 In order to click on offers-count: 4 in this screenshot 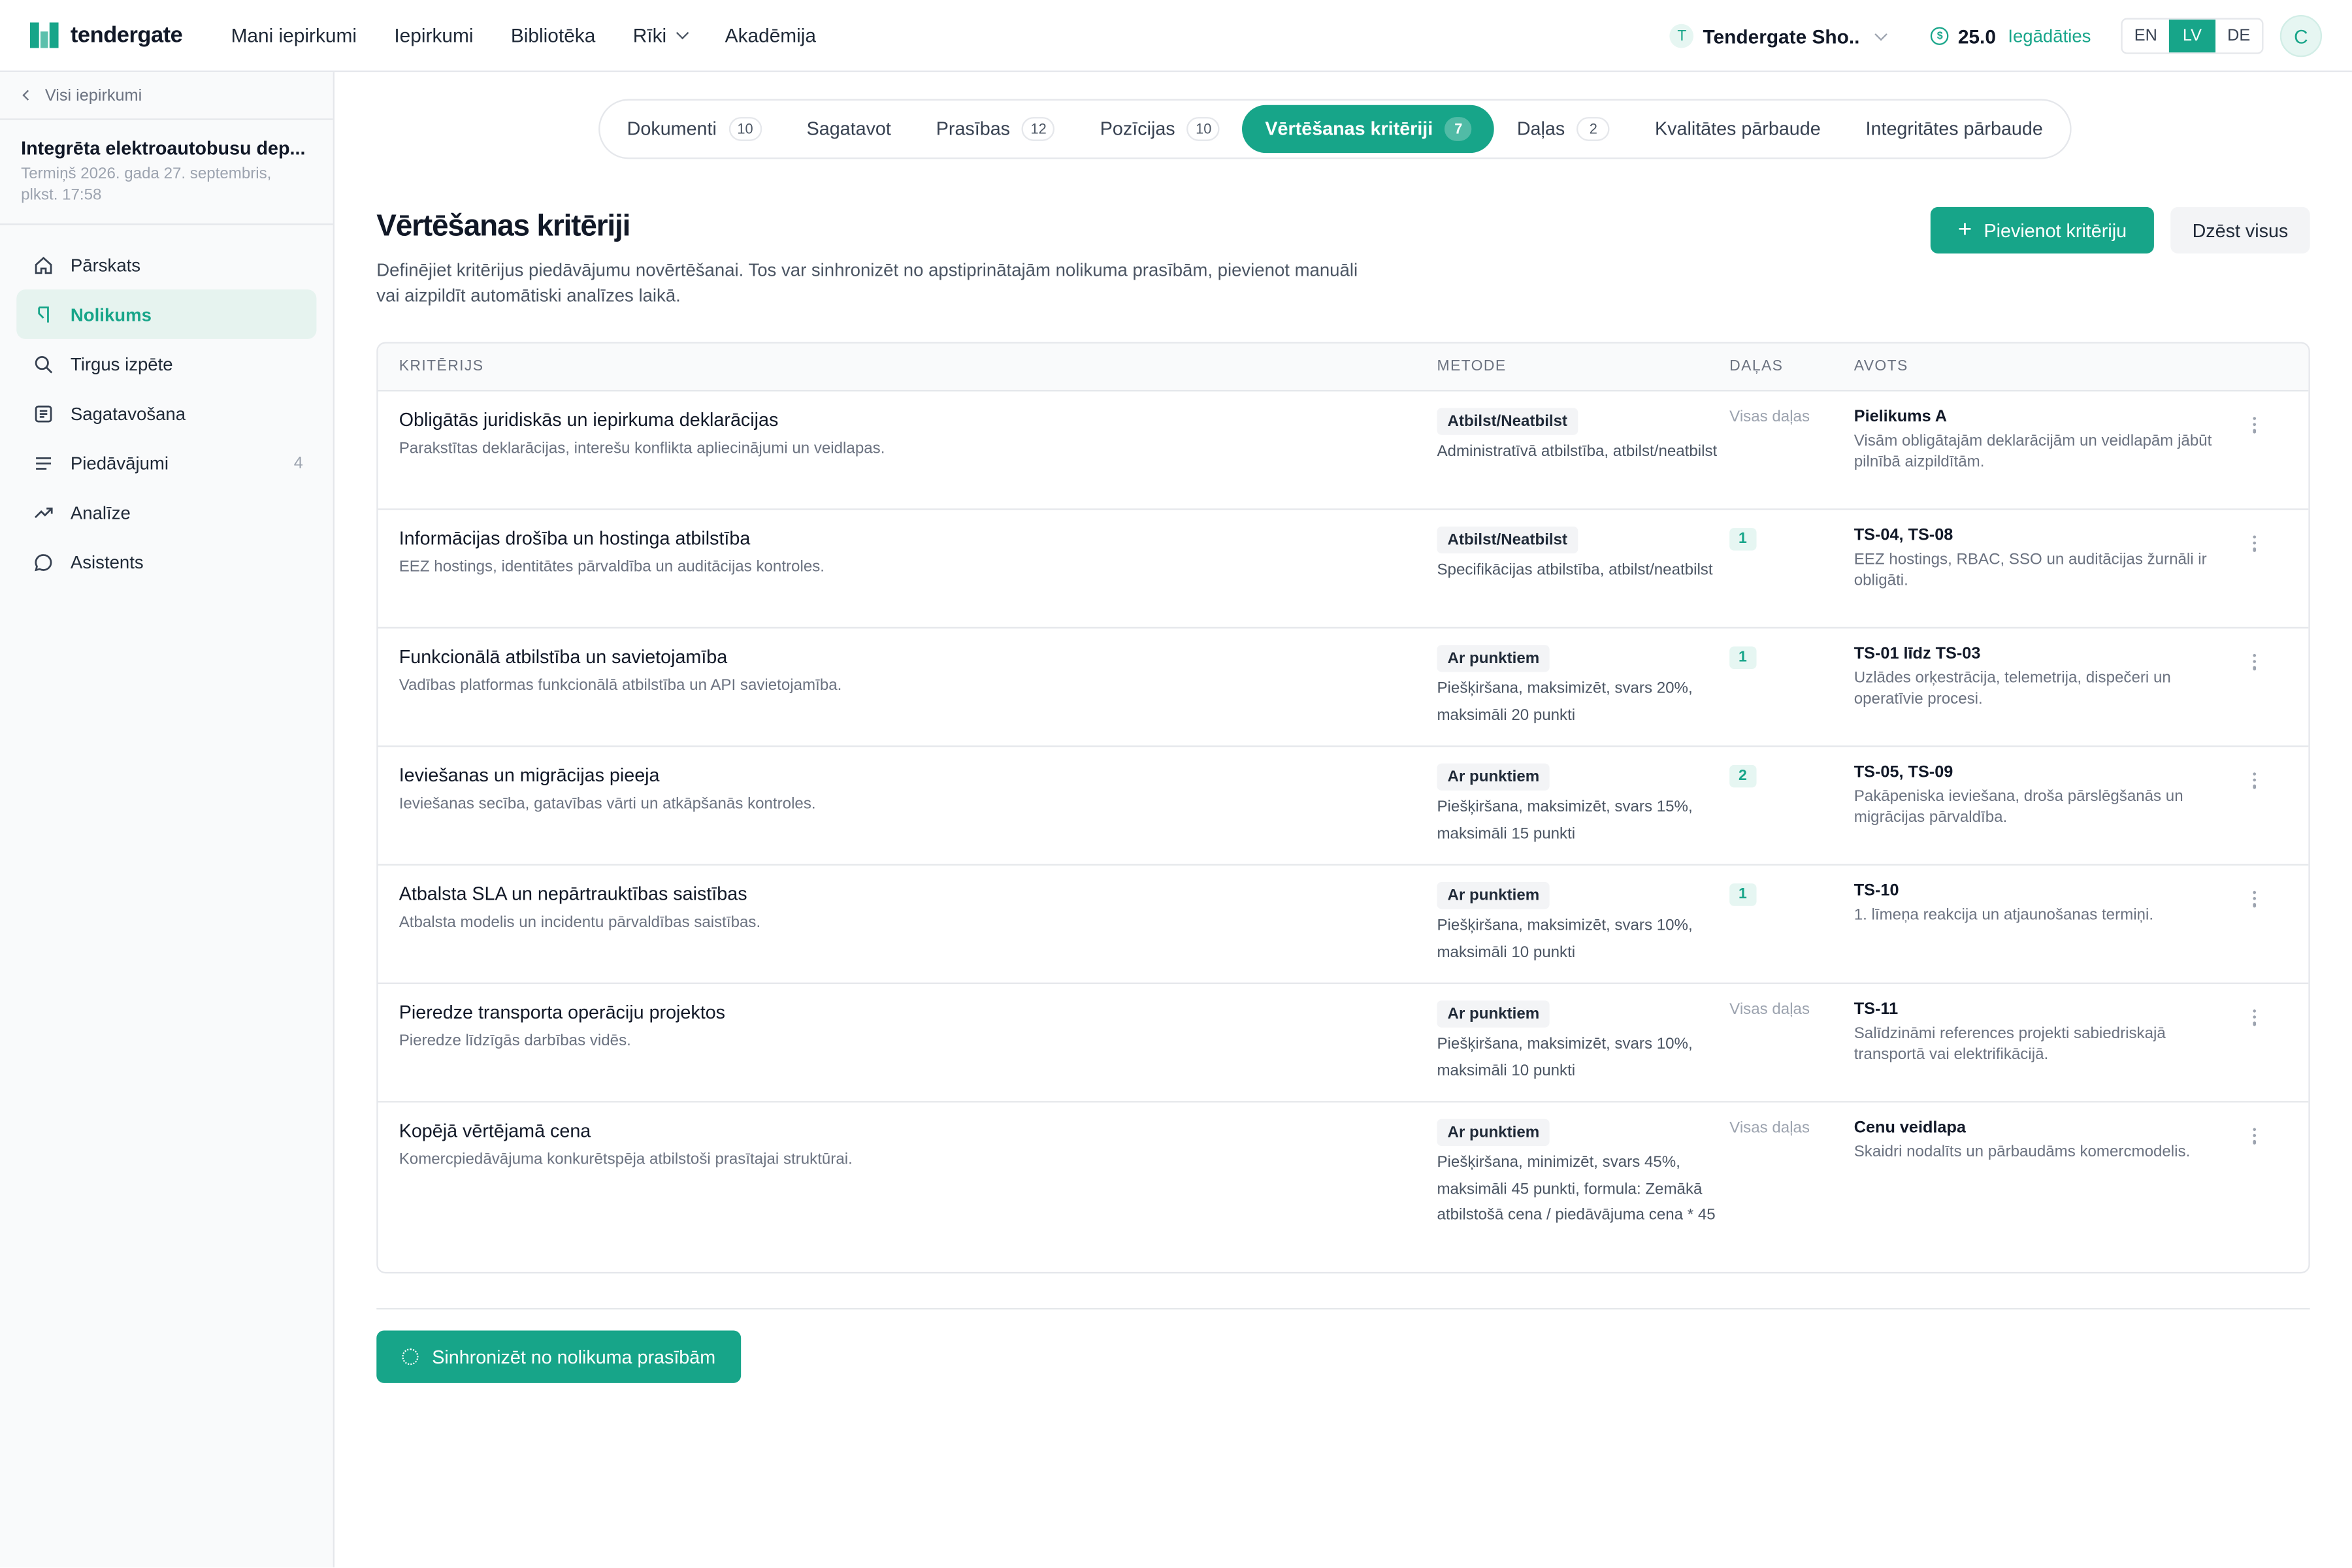, I will do `click(298, 462)`.